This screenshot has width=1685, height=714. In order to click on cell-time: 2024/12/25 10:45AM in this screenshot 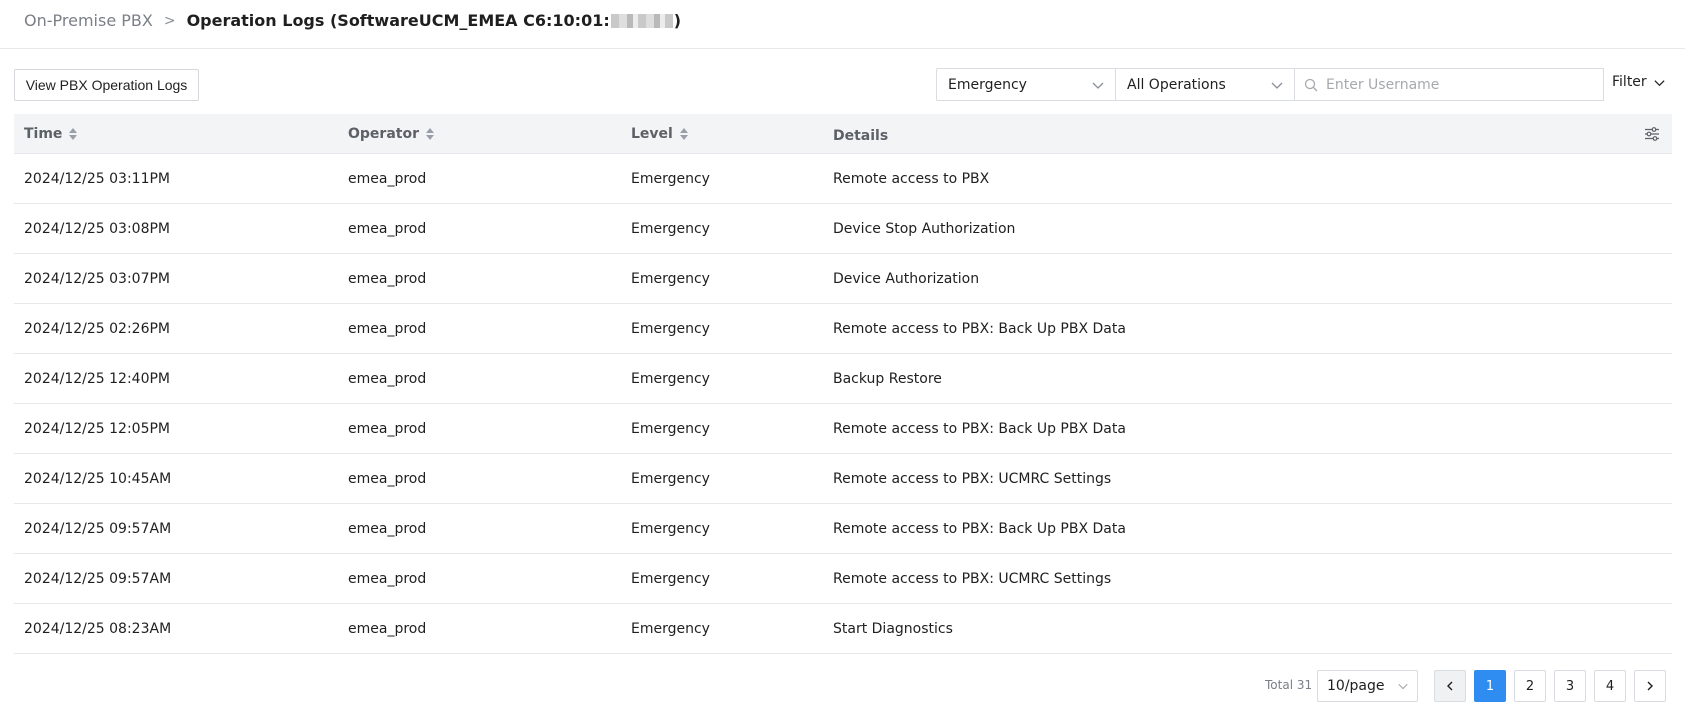, I will do `click(98, 479)`.